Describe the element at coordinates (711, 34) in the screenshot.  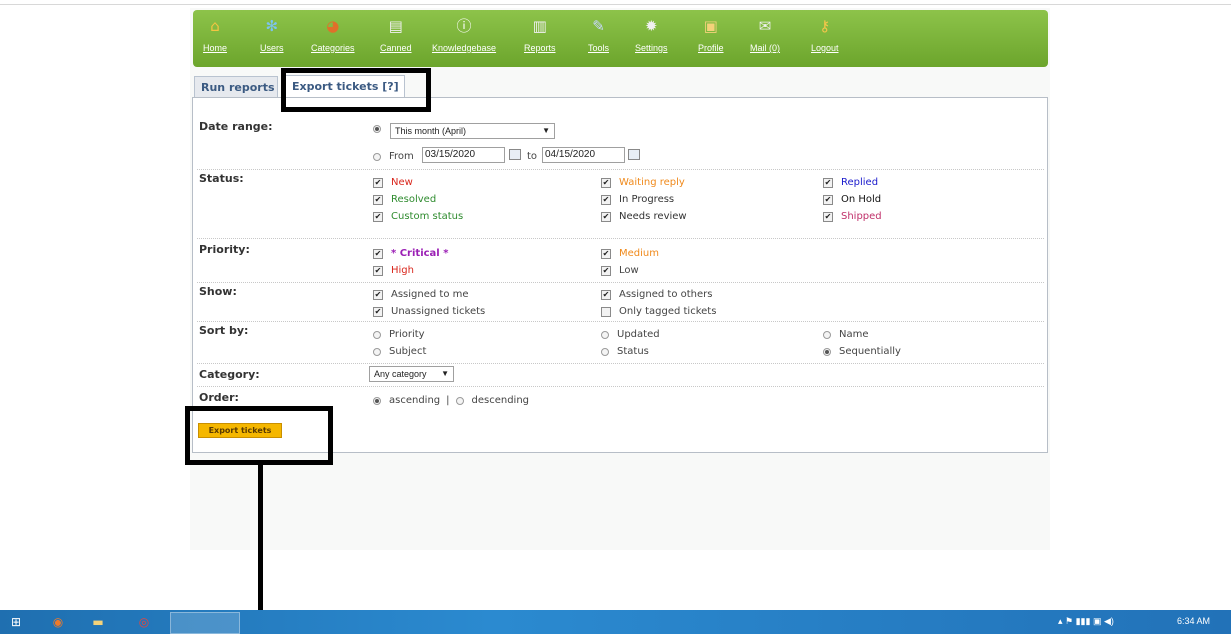
I see `nav-profile: ▣ Profile` at that location.